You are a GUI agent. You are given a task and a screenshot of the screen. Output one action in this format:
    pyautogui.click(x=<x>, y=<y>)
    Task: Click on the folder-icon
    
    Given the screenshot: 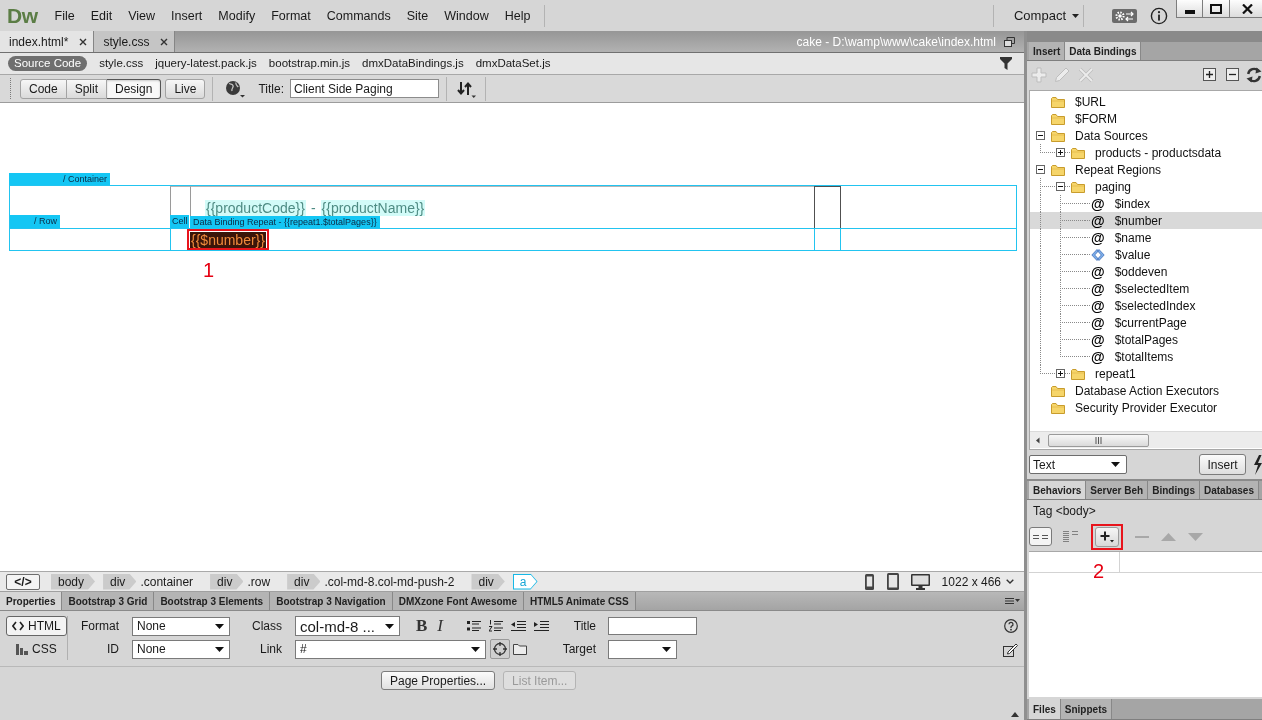 What is the action you would take?
    pyautogui.click(x=520, y=649)
    